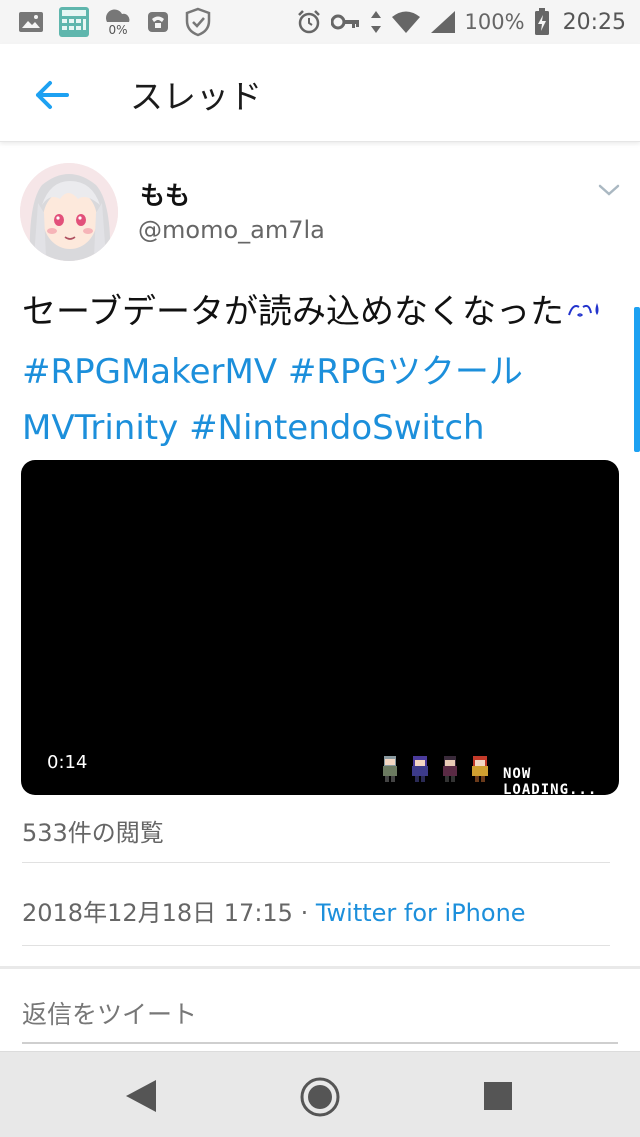  What do you see at coordinates (320, 1043) in the screenshot?
I see `reply-input-underline` at bounding box center [320, 1043].